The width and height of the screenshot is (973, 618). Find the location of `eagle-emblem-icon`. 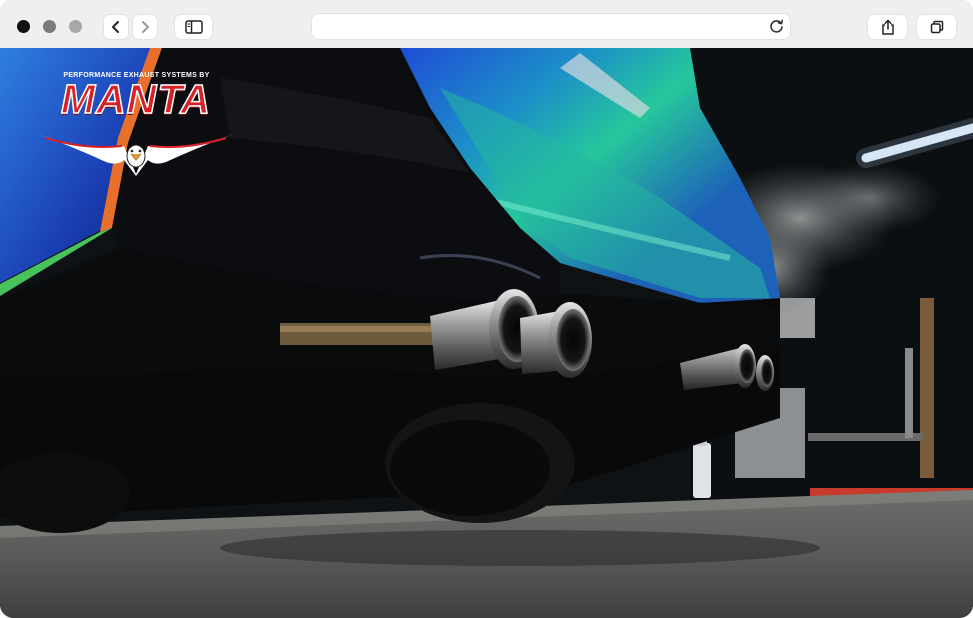

eagle-emblem-icon is located at coordinates (136, 155).